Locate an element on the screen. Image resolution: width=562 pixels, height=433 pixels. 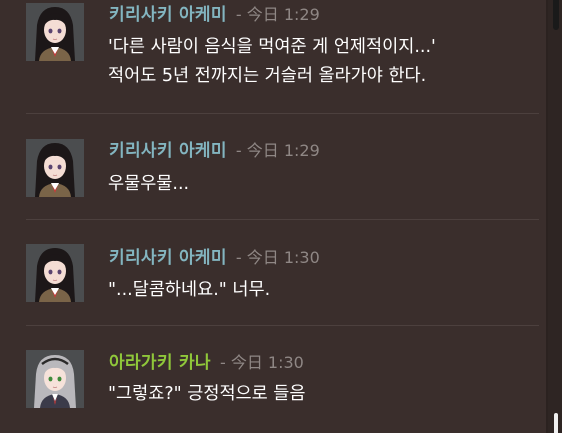
scrollbar-track is located at coordinates (555, 216).